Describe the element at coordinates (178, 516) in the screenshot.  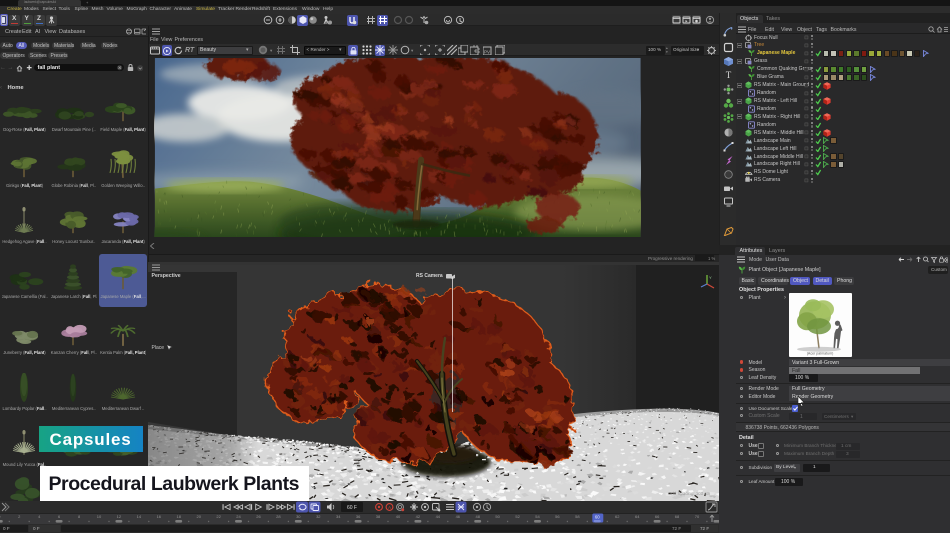
I see `svg-text: 18` at that location.